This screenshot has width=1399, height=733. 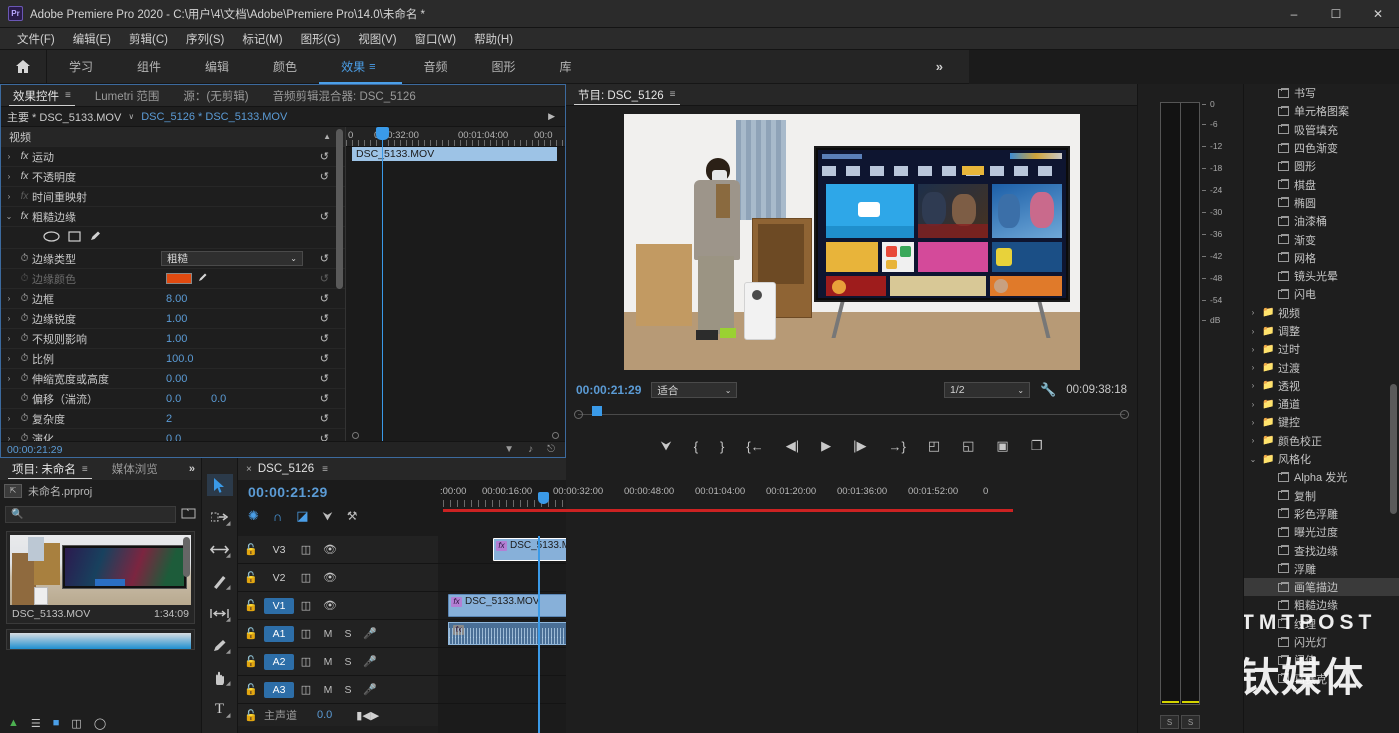 What do you see at coordinates (330, 605) in the screenshot?
I see `eye-icon: 👁` at bounding box center [330, 605].